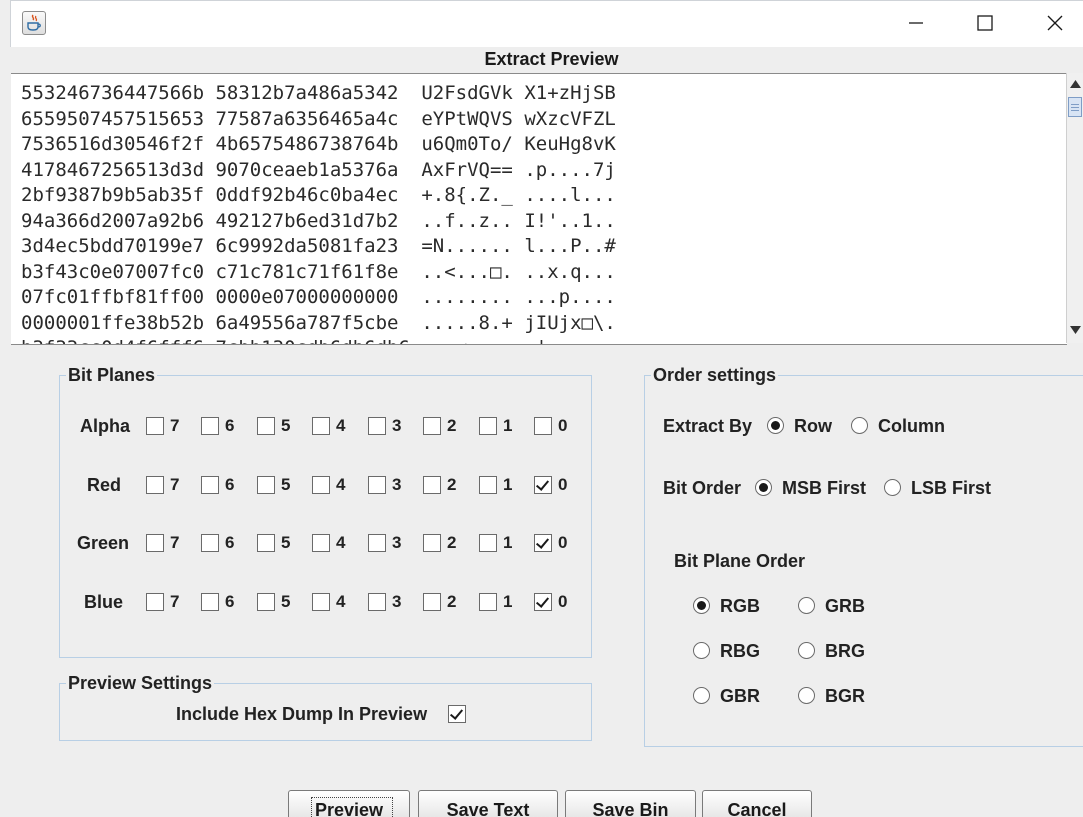 This screenshot has width=1083, height=817. Describe the element at coordinates (563, 542) in the screenshot. I see `bit-label-green-0: 0` at that location.